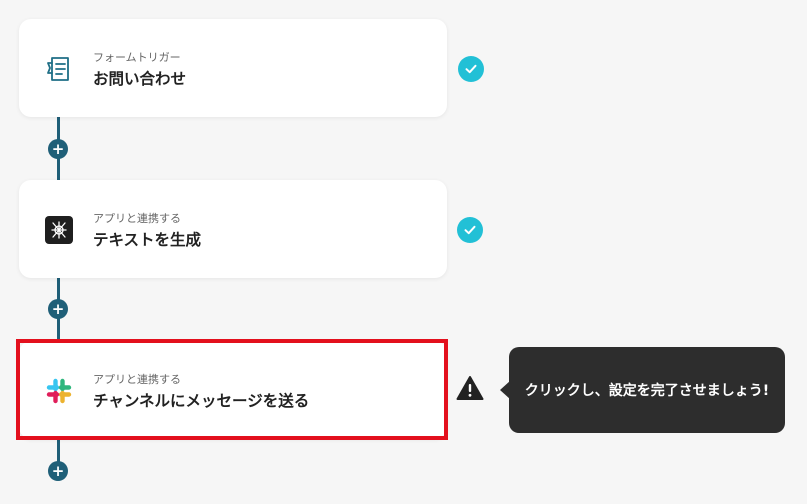 The width and height of the screenshot is (807, 504). What do you see at coordinates (647, 391) in the screenshot?
I see `tooltip-text: クリックし、設定を完了させましょう!` at bounding box center [647, 391].